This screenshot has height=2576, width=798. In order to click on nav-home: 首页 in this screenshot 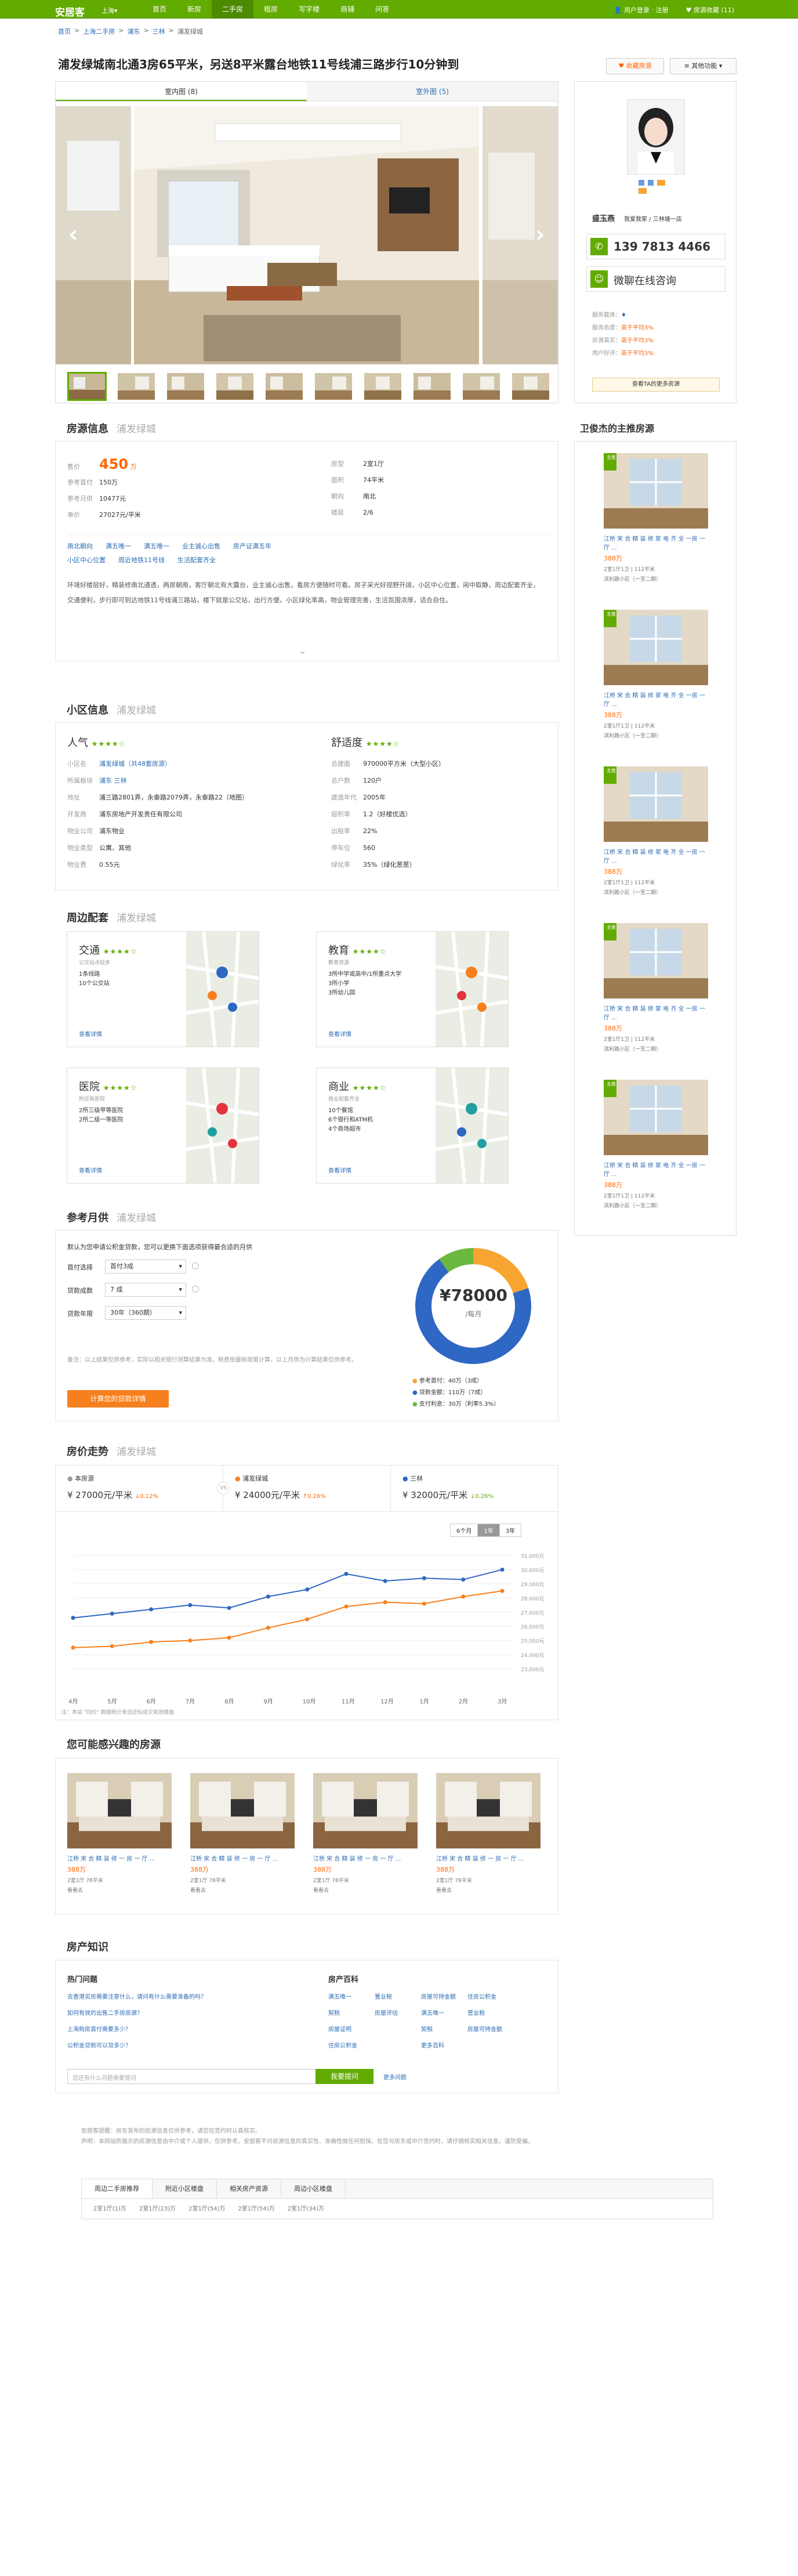, I will do `click(159, 9)`.